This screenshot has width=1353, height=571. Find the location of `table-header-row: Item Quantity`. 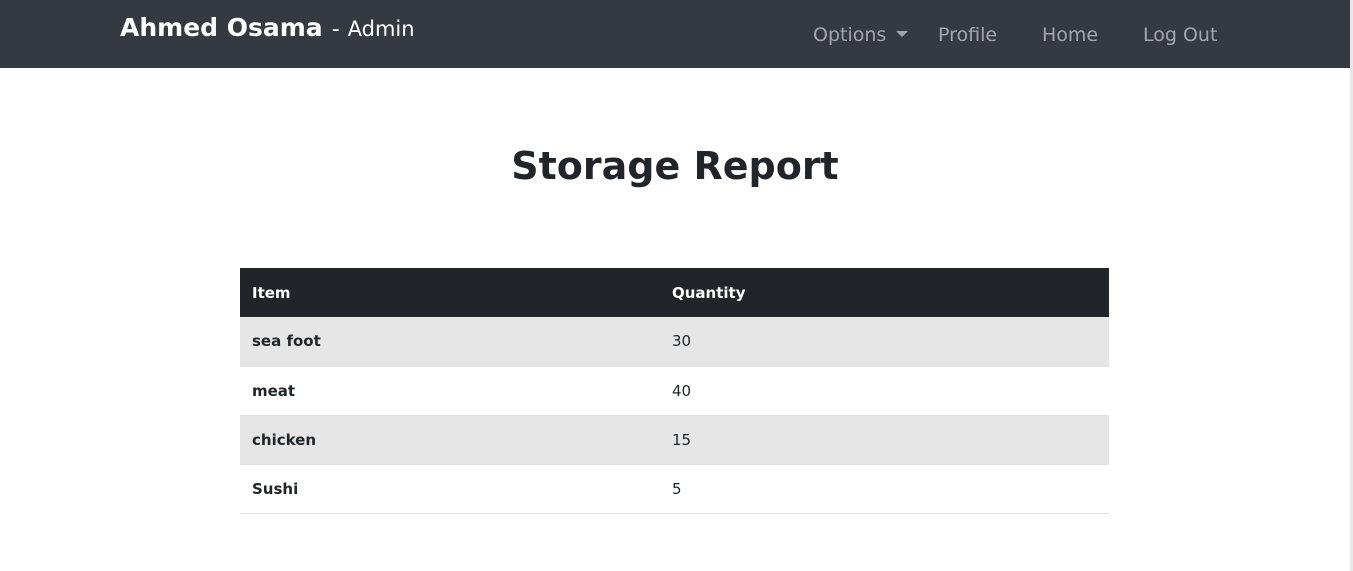

table-header-row: Item Quantity is located at coordinates (674, 292).